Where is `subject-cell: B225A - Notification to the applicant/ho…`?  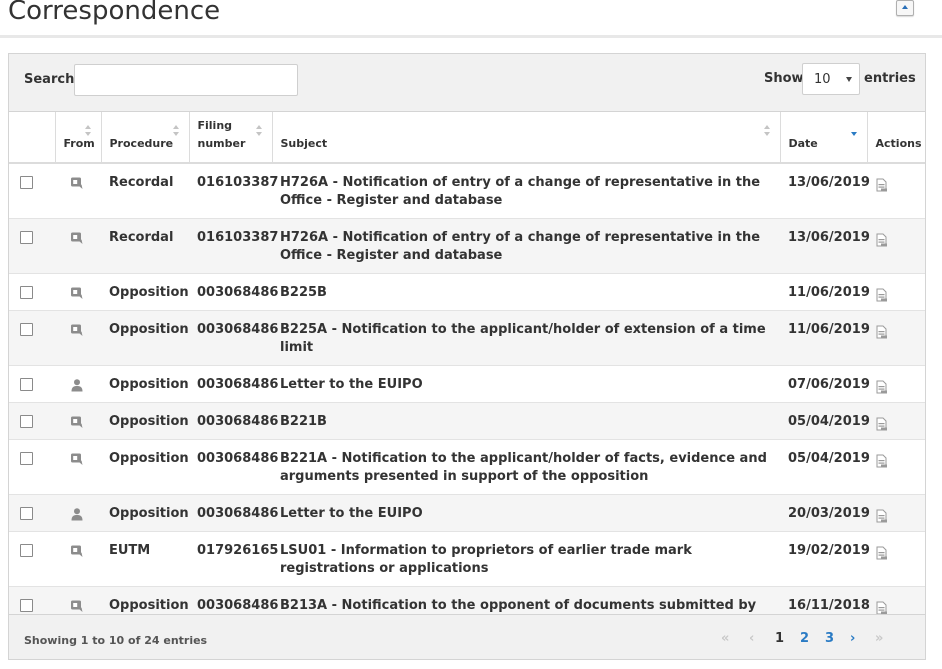 subject-cell: B225A - Notification to the applicant/ho… is located at coordinates (526, 338).